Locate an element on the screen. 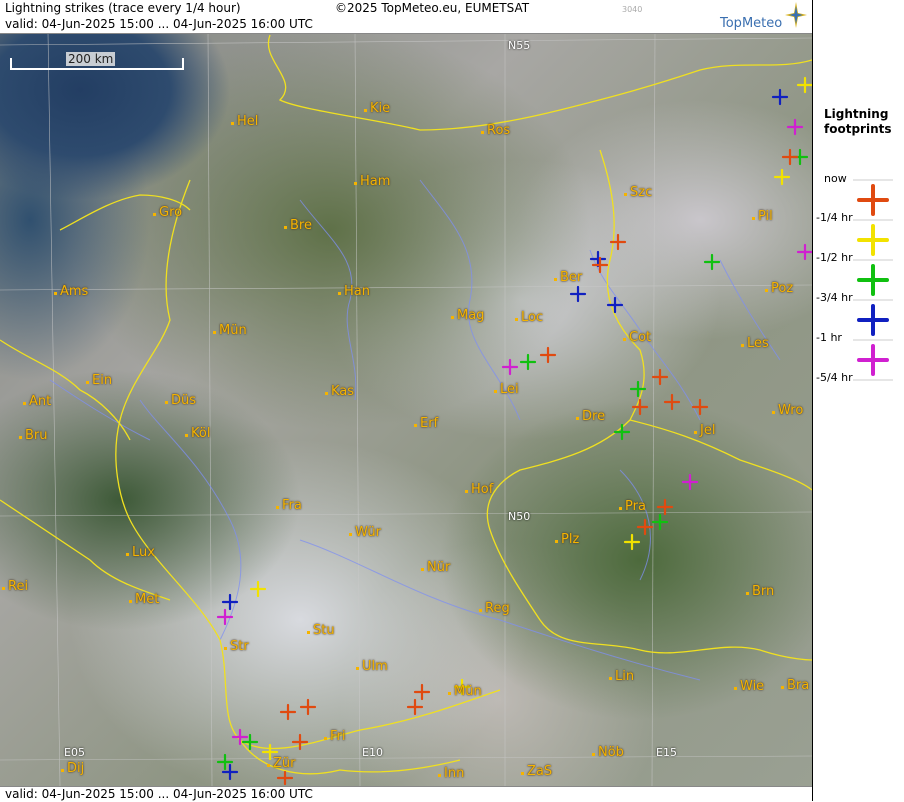  city-label: Ein is located at coordinates (99, 380).